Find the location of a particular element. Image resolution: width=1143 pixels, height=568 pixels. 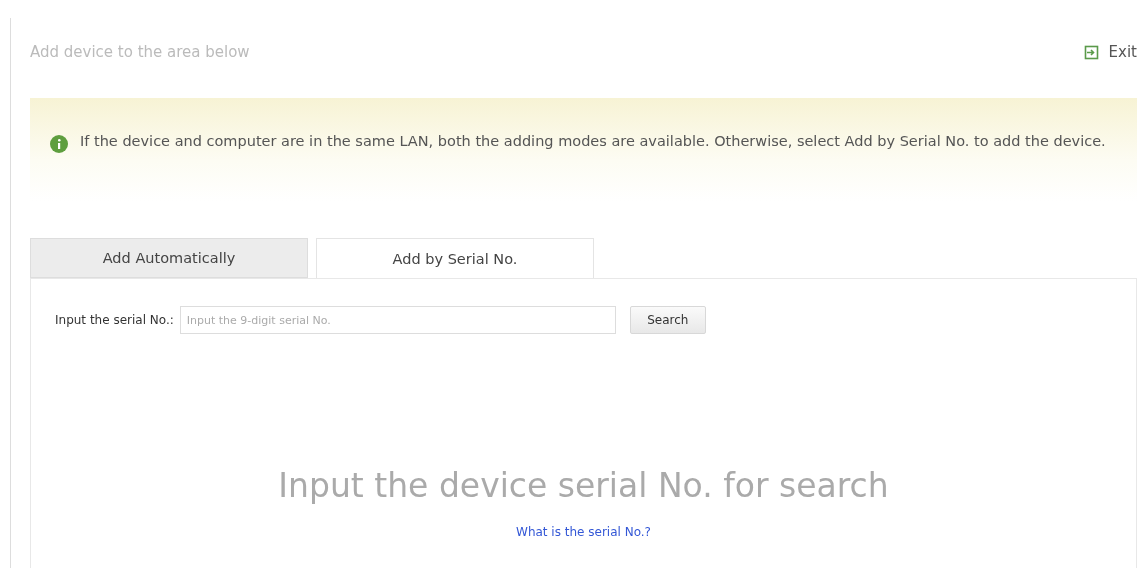

info-icon is located at coordinates (59, 144).